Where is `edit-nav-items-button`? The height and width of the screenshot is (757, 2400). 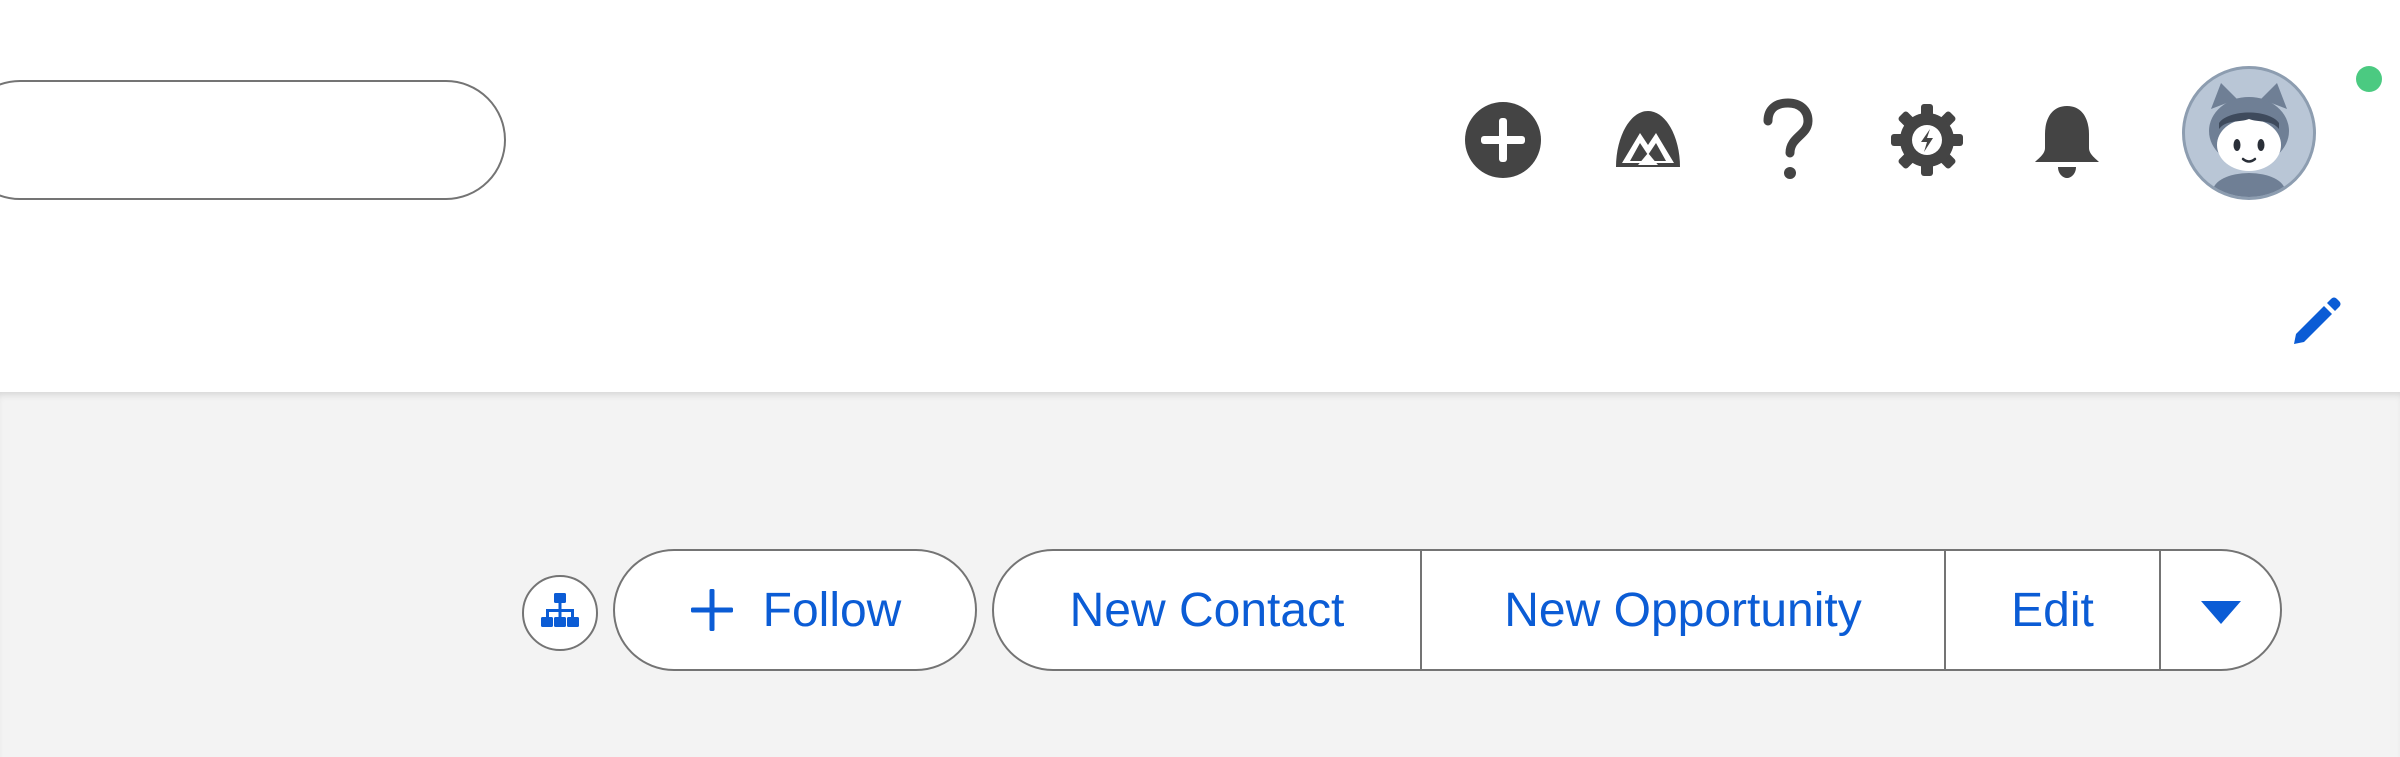 edit-nav-items-button is located at coordinates (2316, 324).